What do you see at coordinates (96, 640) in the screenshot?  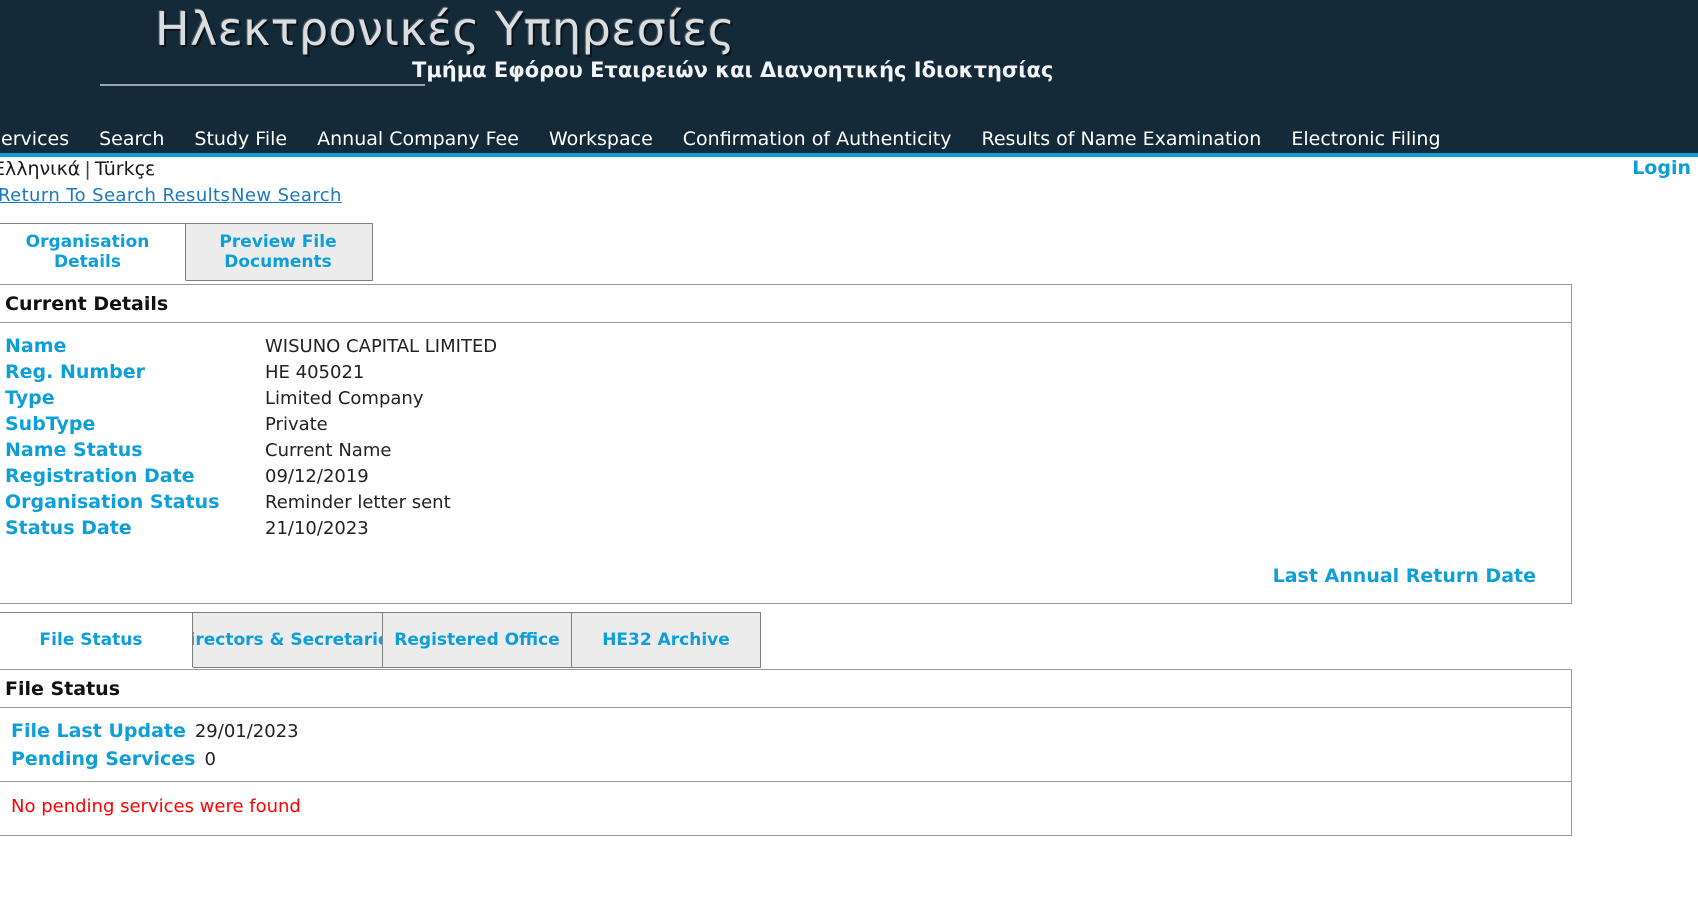 I see `tab-file-status: File Status` at bounding box center [96, 640].